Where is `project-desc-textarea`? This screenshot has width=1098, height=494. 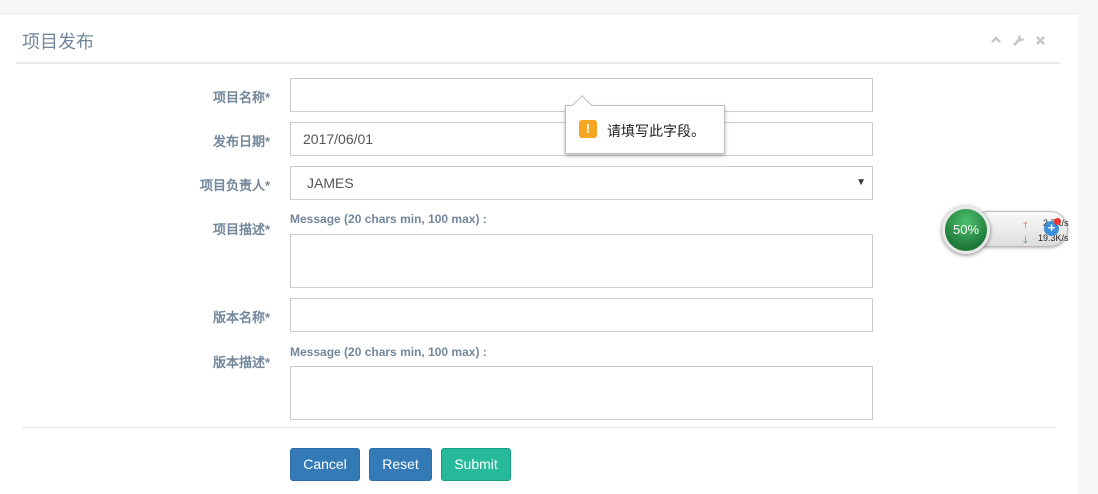
project-desc-textarea is located at coordinates (581, 261).